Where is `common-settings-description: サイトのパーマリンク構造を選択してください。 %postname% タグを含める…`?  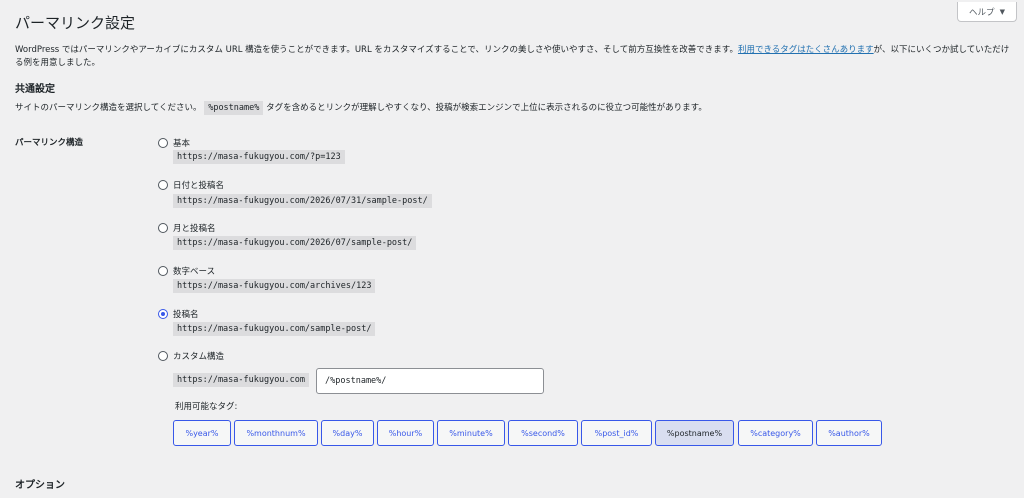 common-settings-description: サイトのパーマリンク構造を選択してください。 %postname% タグを含める… is located at coordinates (361, 108).